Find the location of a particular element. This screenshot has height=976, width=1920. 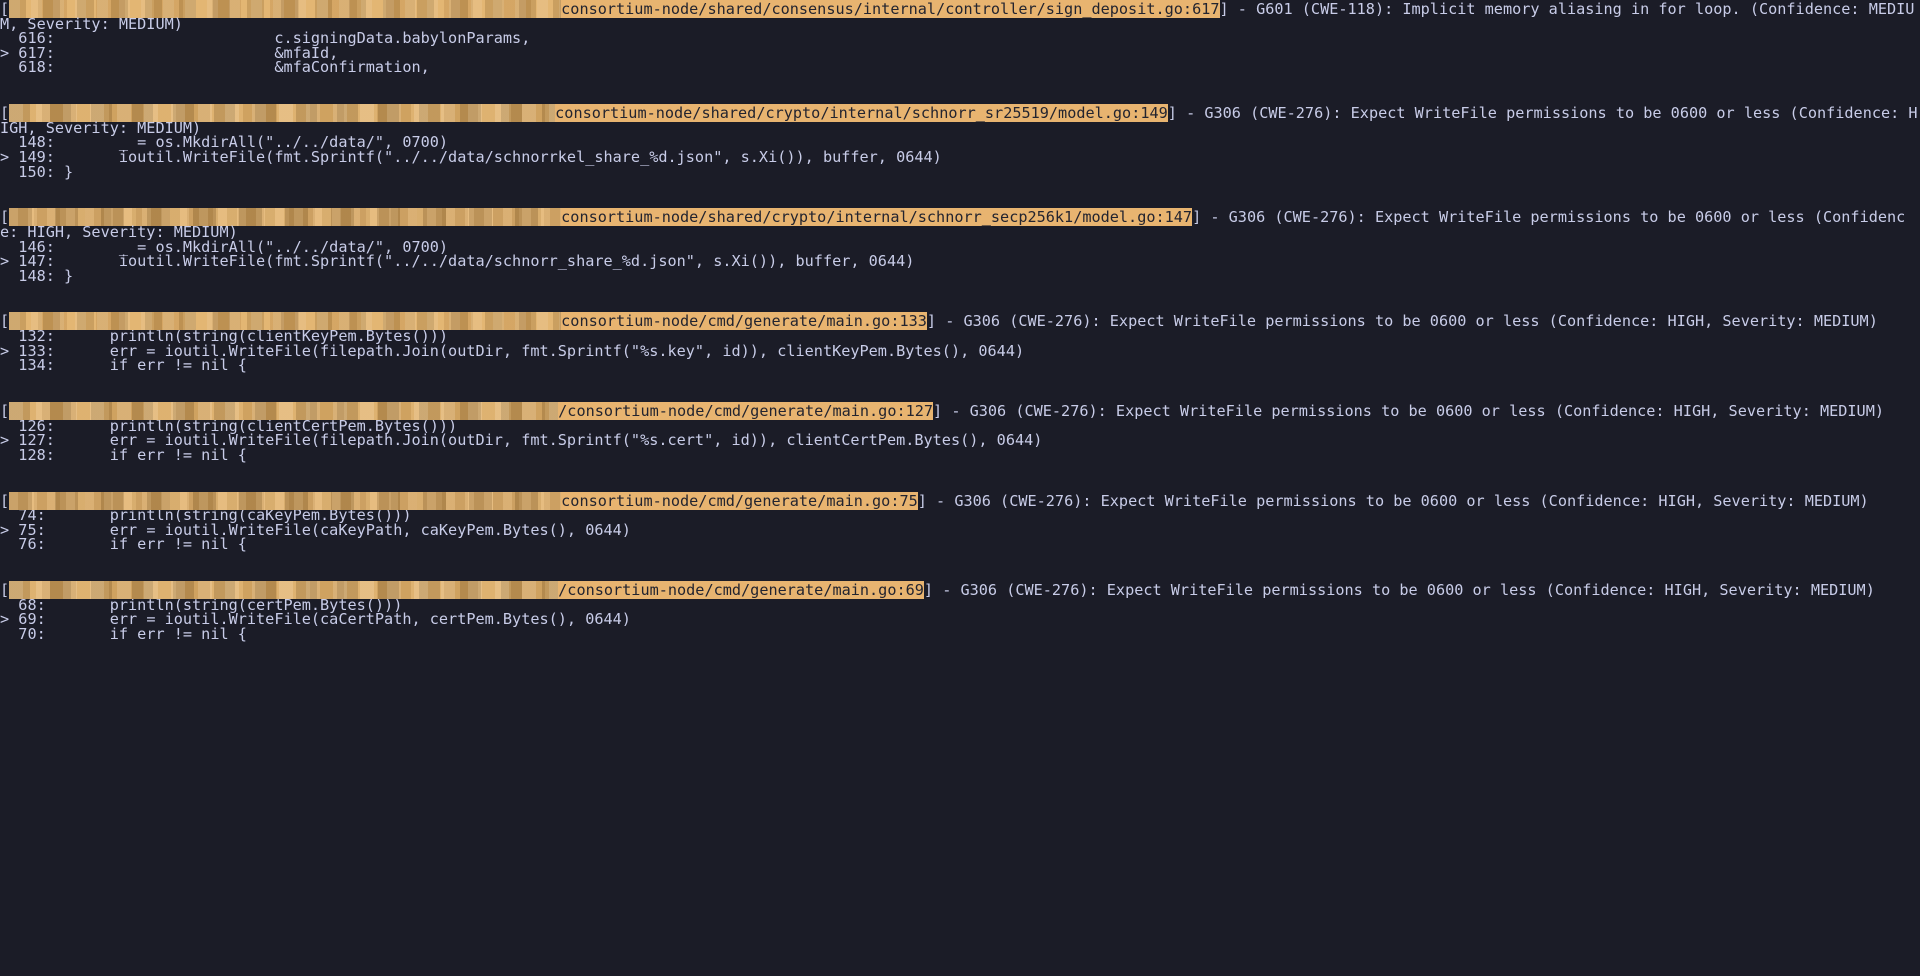

code-line-number: 76: is located at coordinates (32, 544).